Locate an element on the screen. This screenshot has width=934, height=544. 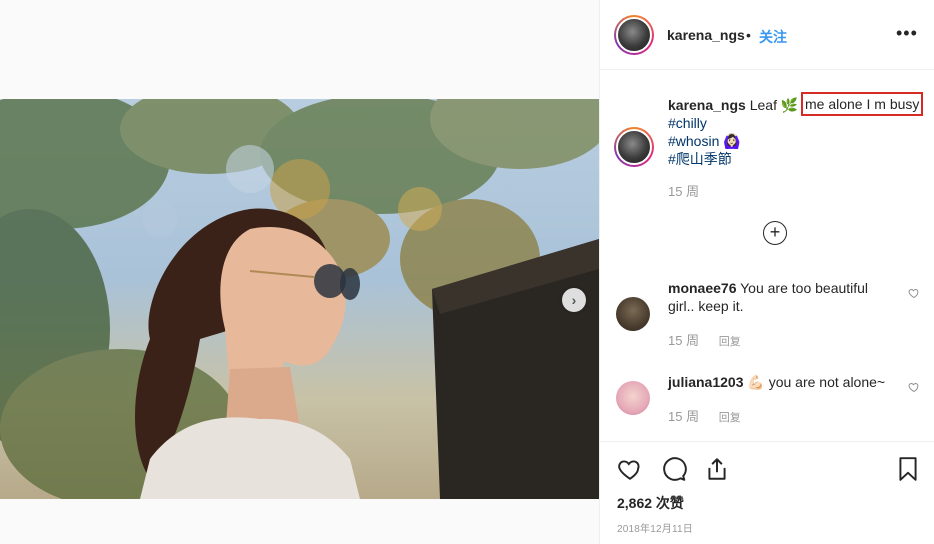
comment-item: juliana1203 💪🏻 you are not alone~ is located at coordinates (783, 382).